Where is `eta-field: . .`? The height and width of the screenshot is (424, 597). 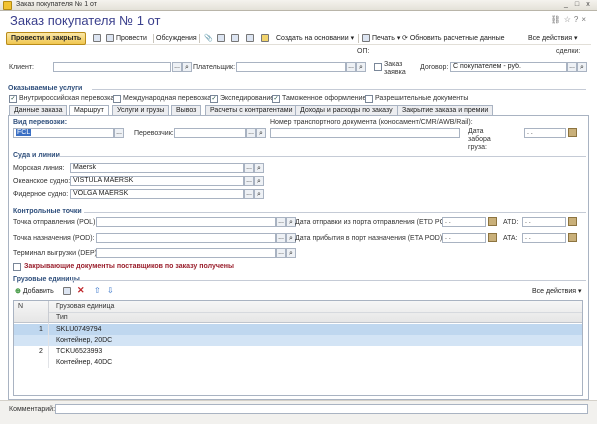
eta-field: . . is located at coordinates (464, 238).